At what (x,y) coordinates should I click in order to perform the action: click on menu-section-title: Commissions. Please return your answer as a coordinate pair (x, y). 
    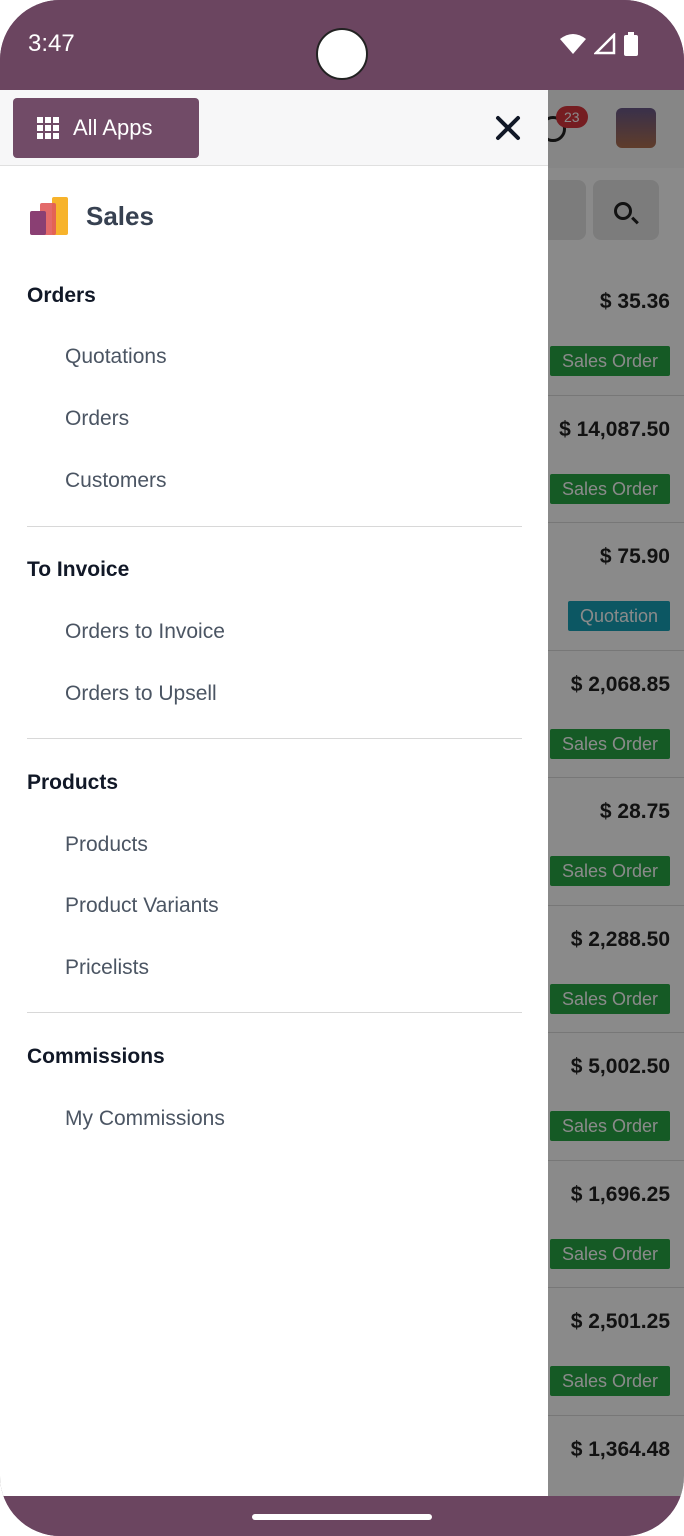
    Looking at the image, I should click on (96, 1056).